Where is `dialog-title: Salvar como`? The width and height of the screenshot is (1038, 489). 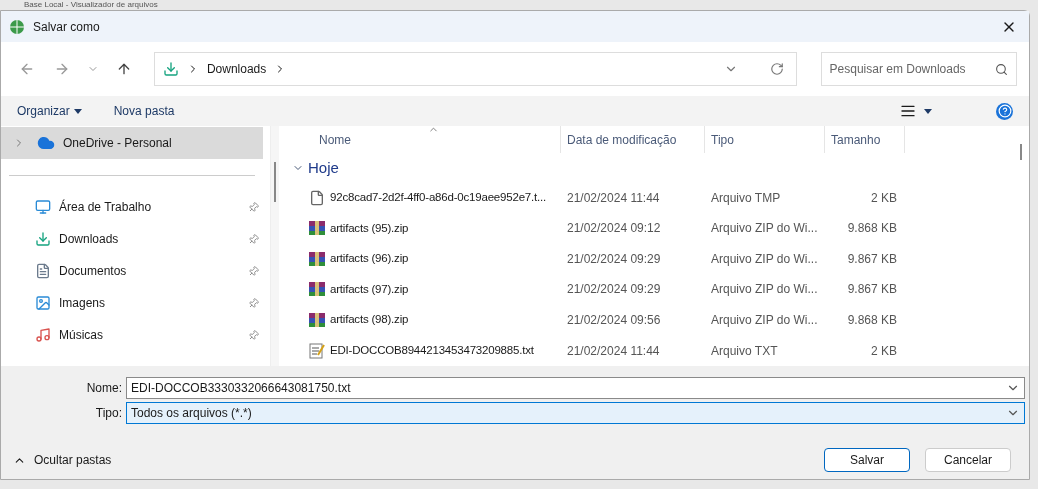 dialog-title: Salvar como is located at coordinates (66, 27).